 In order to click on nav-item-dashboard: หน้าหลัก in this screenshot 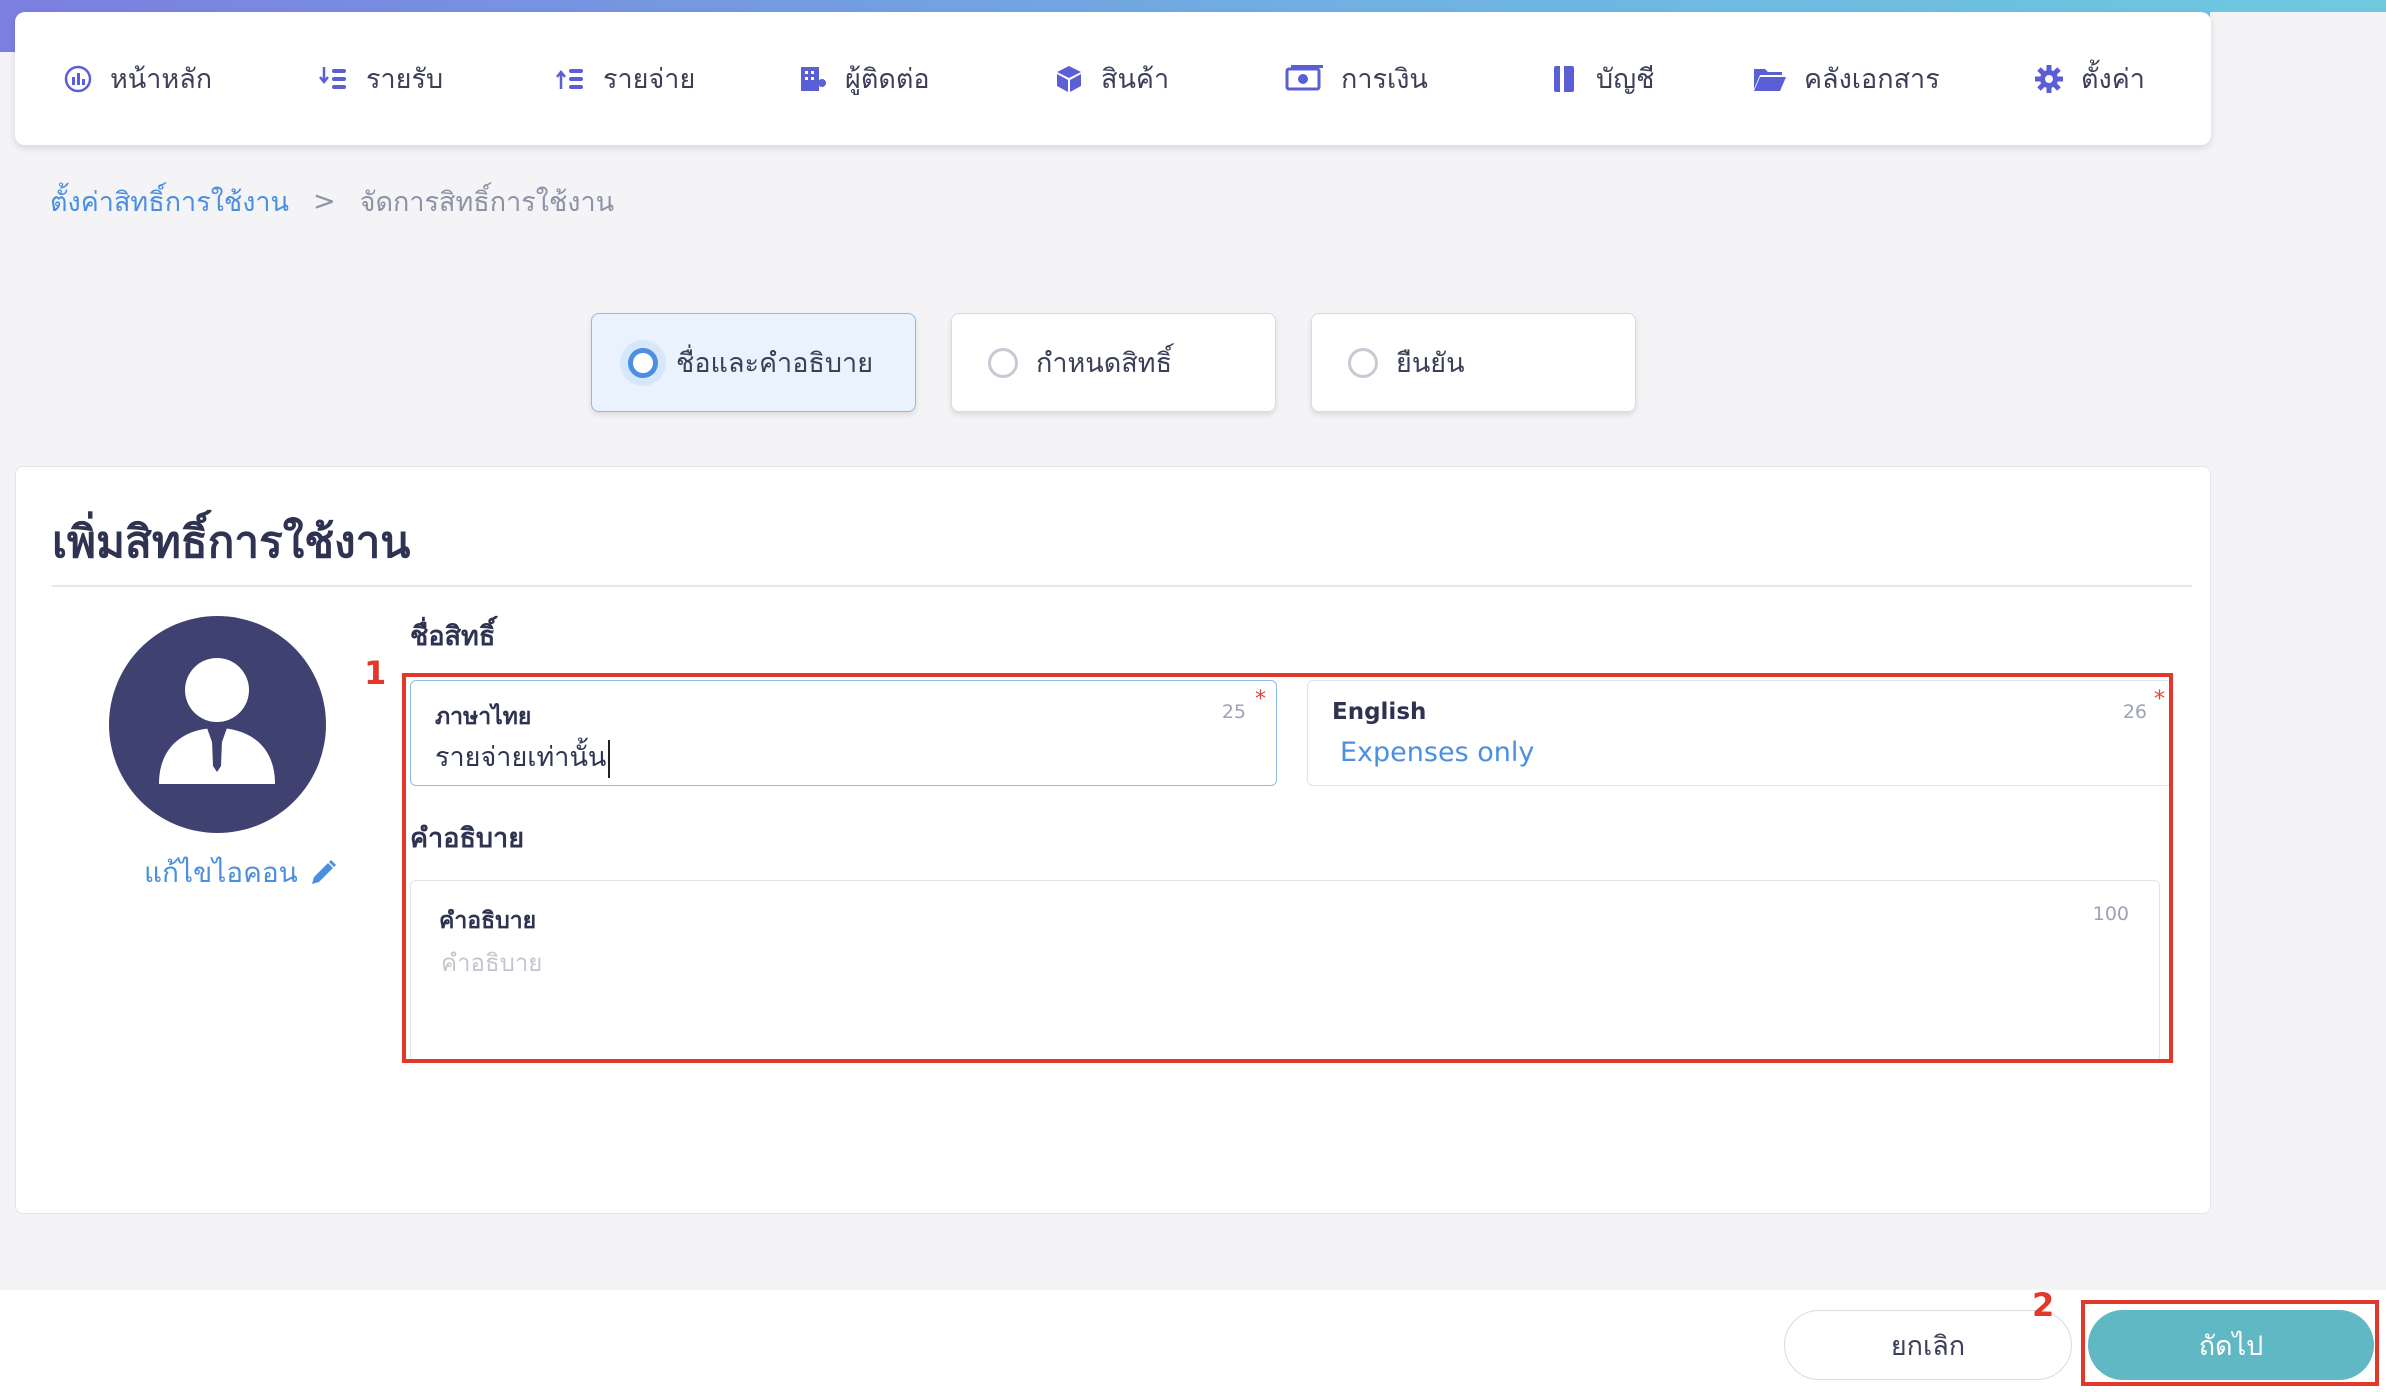, I will do `click(137, 78)`.